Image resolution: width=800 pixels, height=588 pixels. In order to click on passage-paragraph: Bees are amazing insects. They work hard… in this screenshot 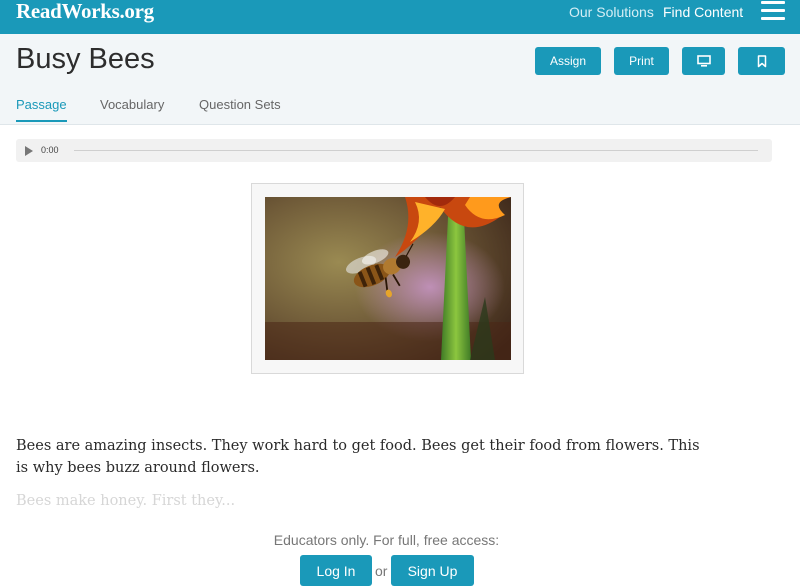, I will do `click(358, 457)`.